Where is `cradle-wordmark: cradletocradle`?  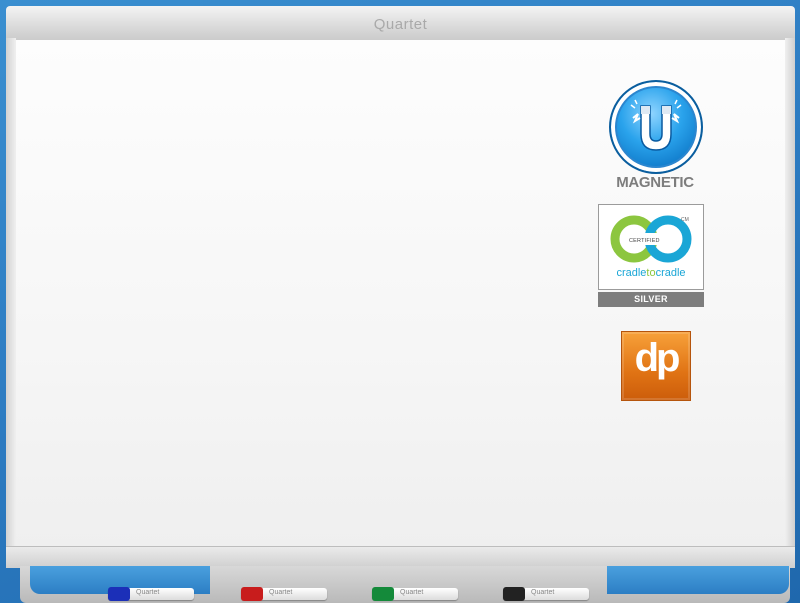
cradle-wordmark: cradletocradle is located at coordinates (651, 273).